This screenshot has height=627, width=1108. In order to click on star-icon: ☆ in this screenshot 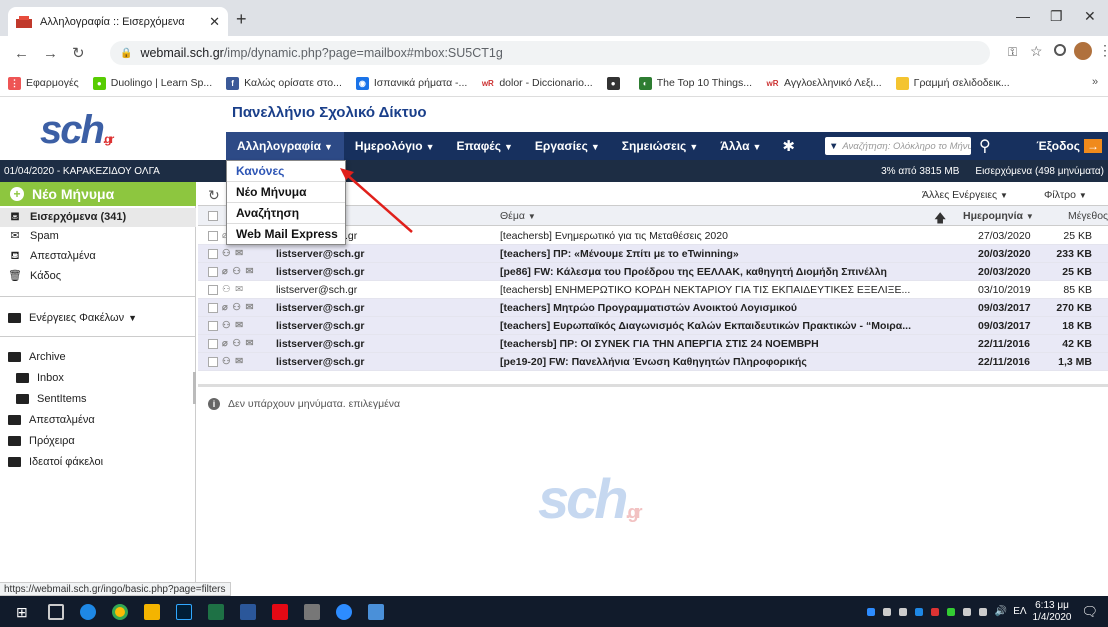, I will do `click(1036, 51)`.